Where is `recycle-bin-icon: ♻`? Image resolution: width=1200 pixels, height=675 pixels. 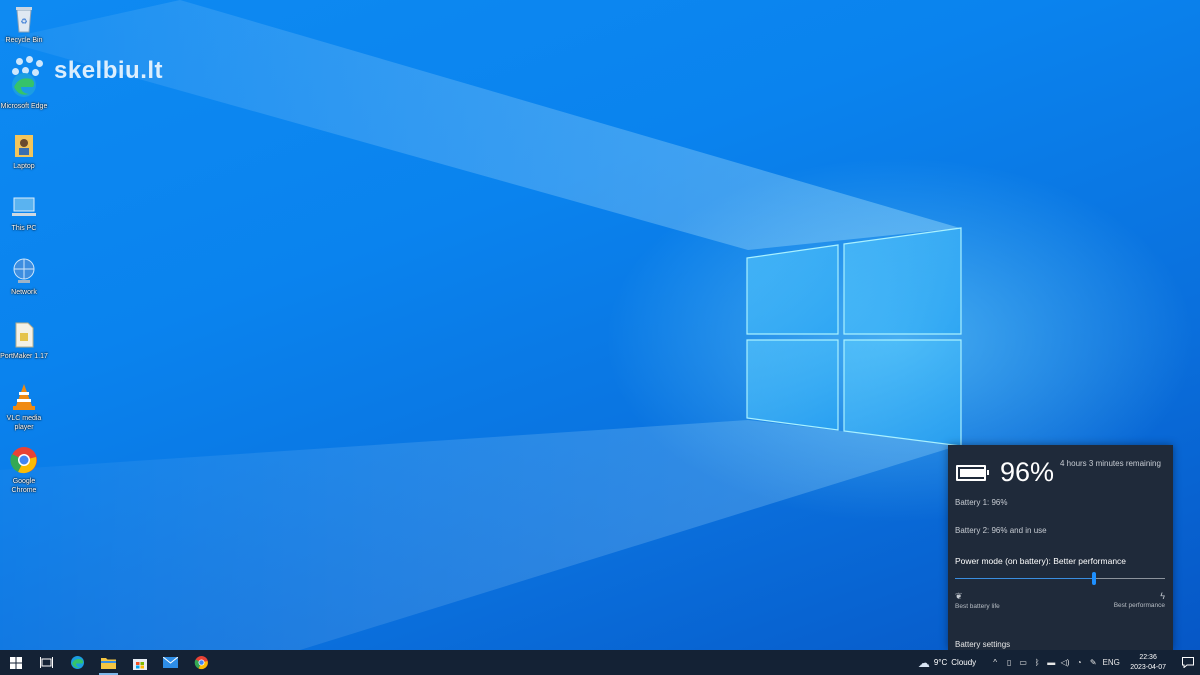 recycle-bin-icon: ♻ is located at coordinates (24, 19).